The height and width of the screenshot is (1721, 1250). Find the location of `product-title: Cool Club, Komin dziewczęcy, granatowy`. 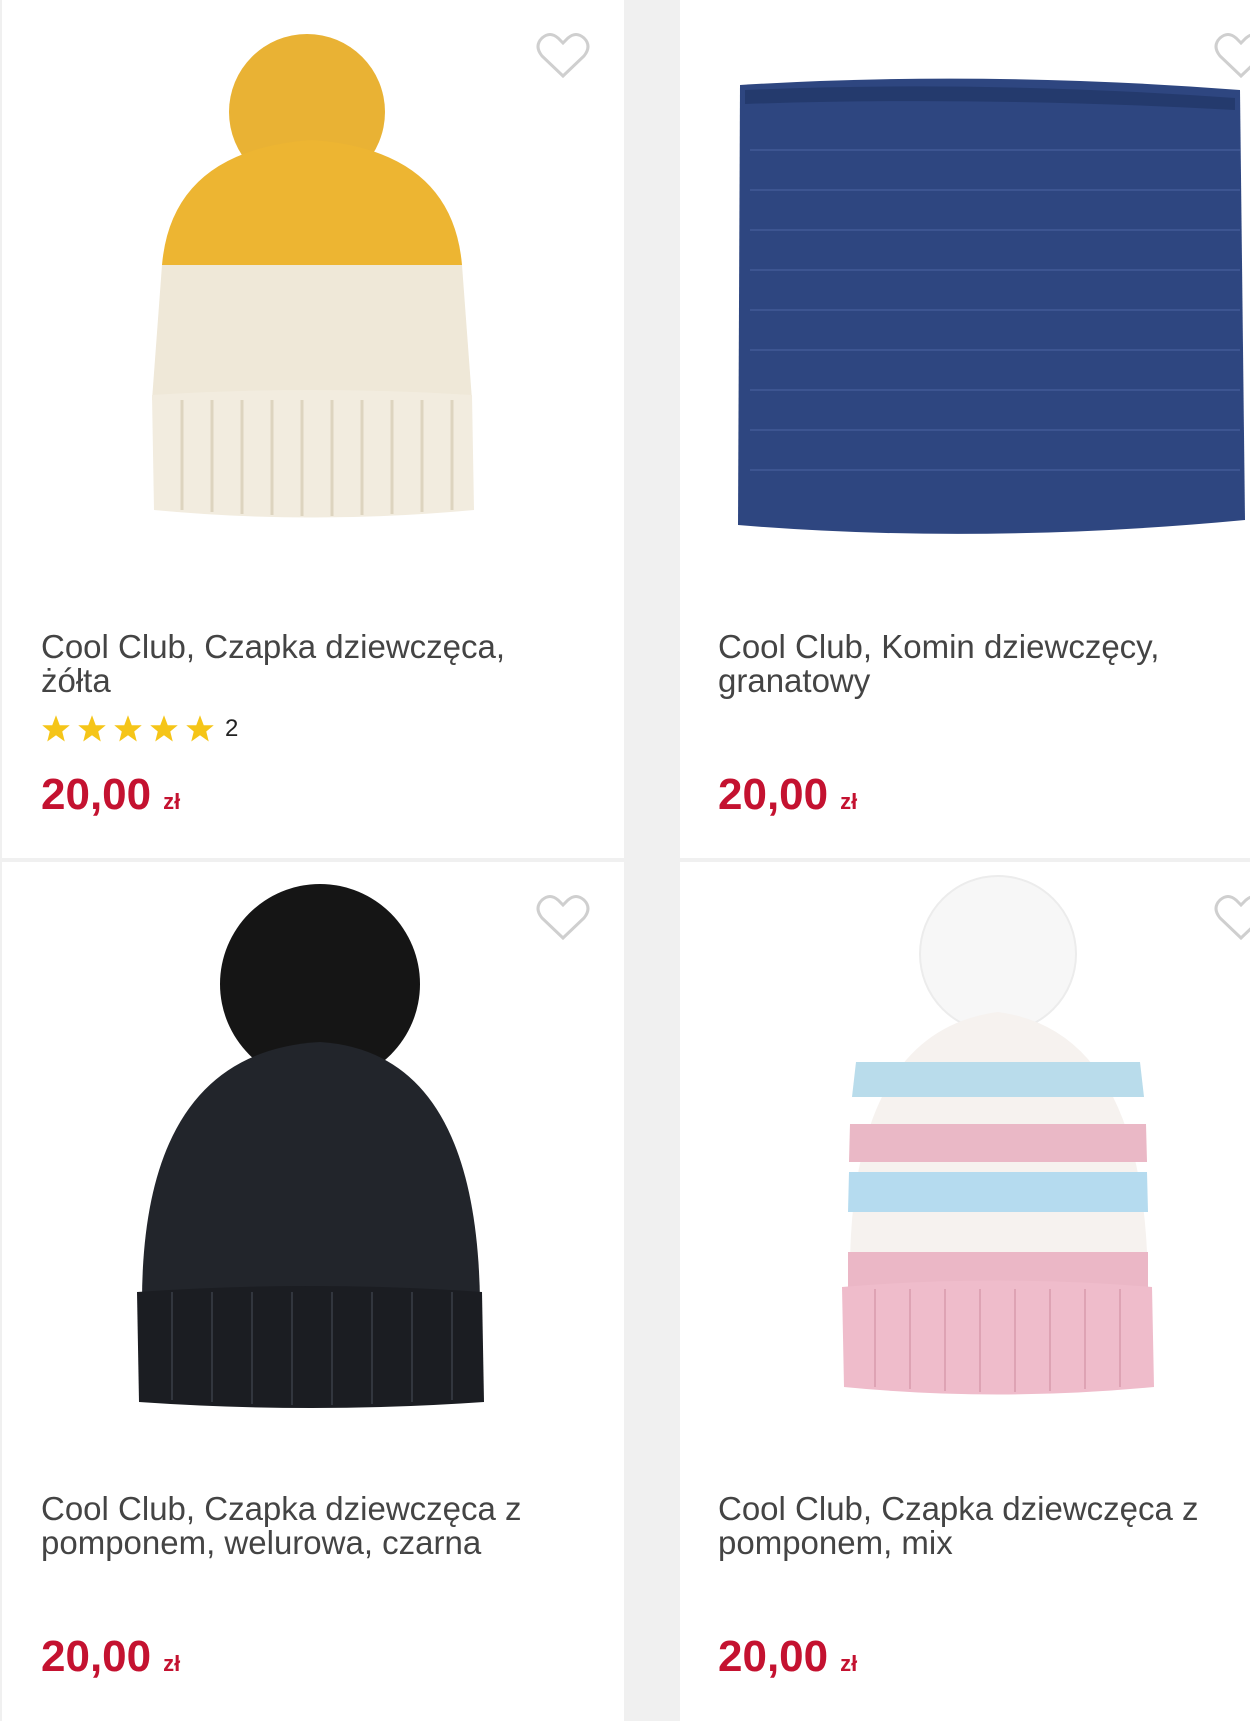

product-title: Cool Club, Komin dziewczęcy, granatowy is located at coordinates (978, 664).